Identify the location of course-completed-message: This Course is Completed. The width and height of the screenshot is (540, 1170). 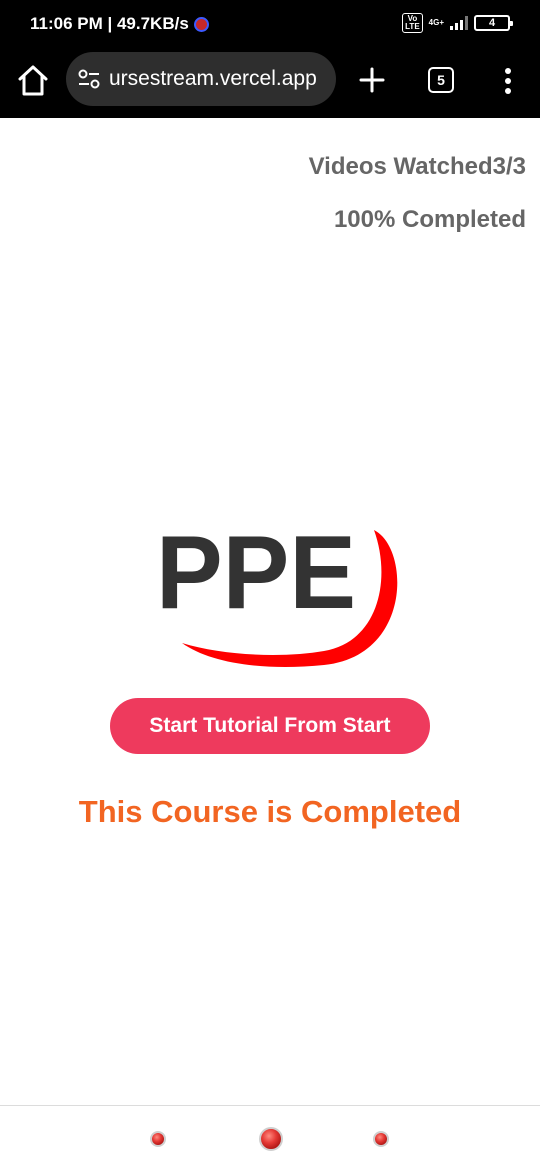
(270, 811).